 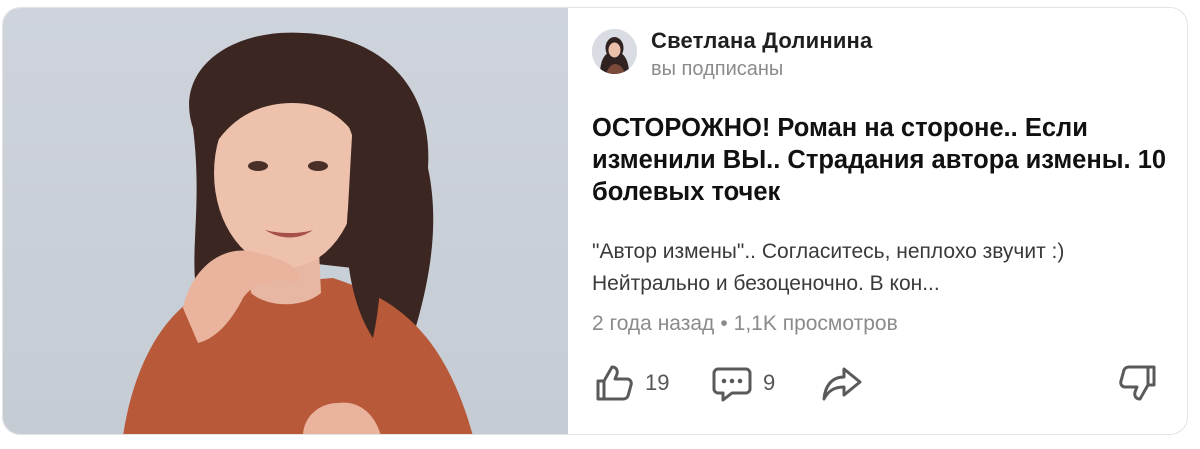 I want to click on article-meta: 2 года назад • 1,1K просмотров, so click(x=745, y=324).